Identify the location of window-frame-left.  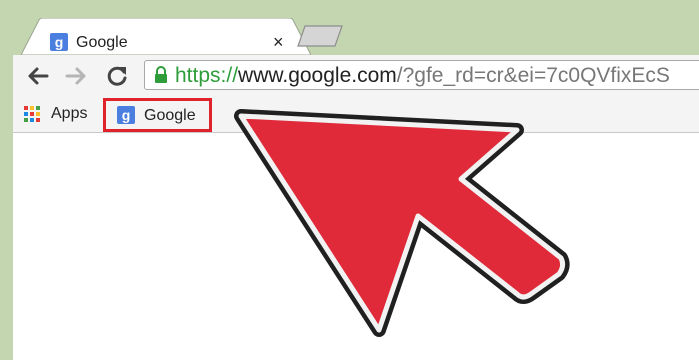
(6, 180).